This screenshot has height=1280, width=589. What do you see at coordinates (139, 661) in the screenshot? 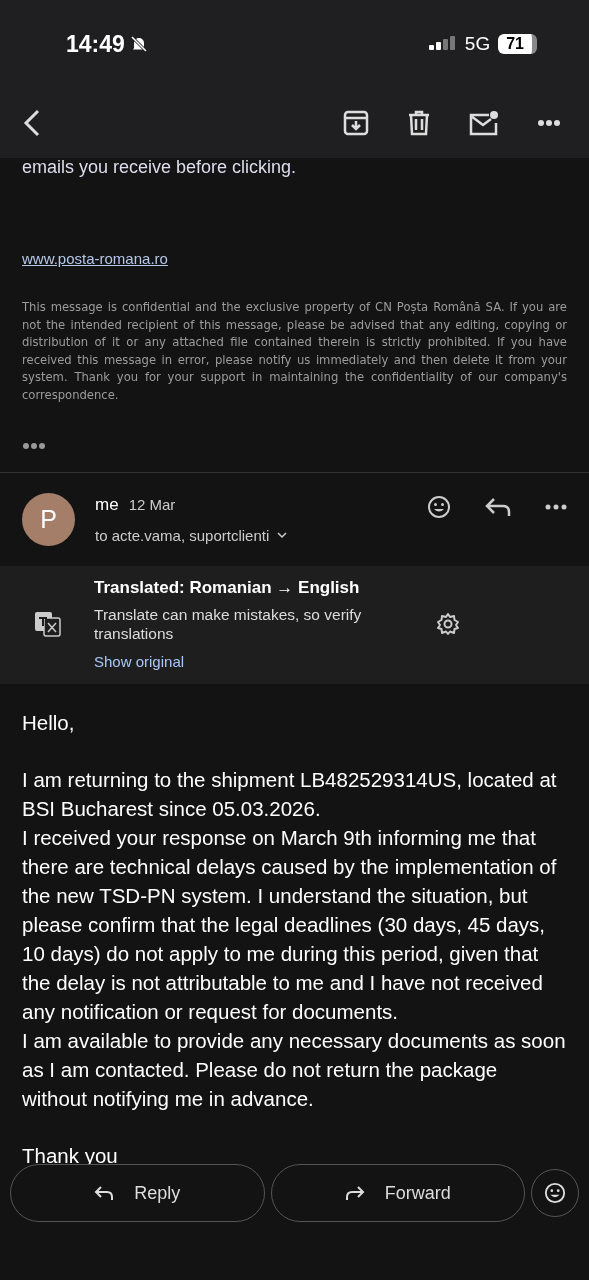
I see `show-original-link: Show original` at bounding box center [139, 661].